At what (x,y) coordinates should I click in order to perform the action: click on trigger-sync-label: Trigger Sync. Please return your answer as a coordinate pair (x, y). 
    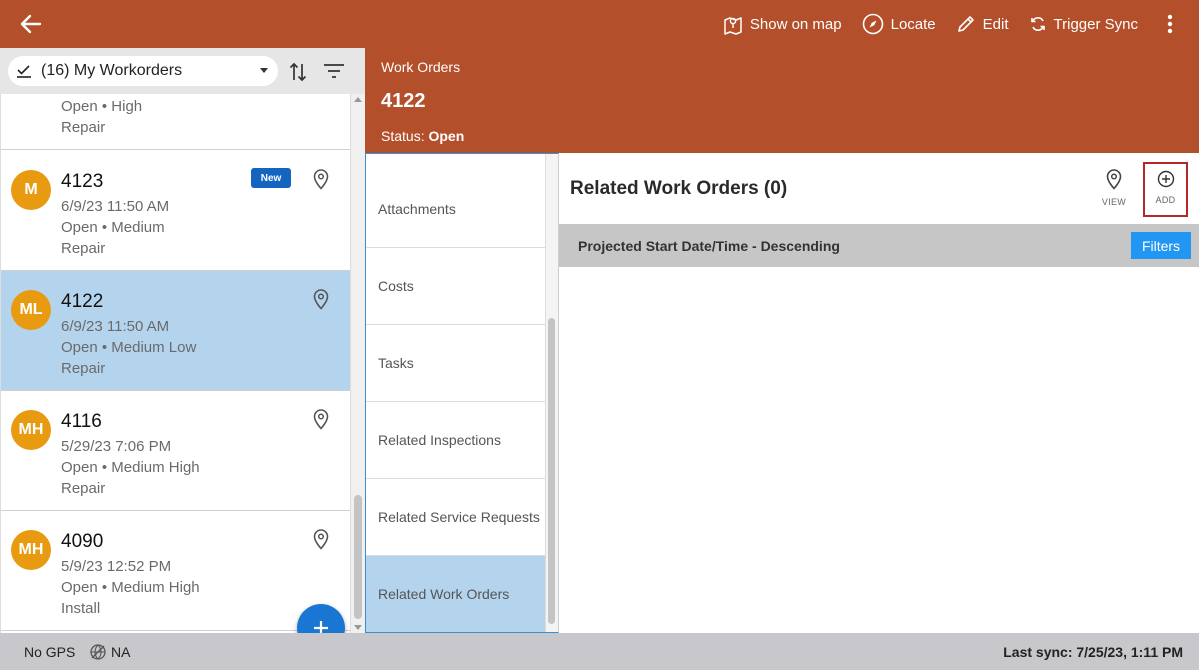
    Looking at the image, I should click on (1095, 24).